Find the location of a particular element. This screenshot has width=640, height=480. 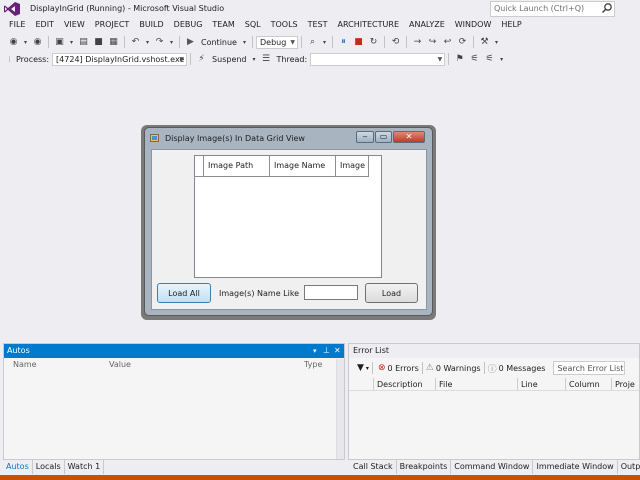

new-project-icon: ▣ is located at coordinates (59, 42).